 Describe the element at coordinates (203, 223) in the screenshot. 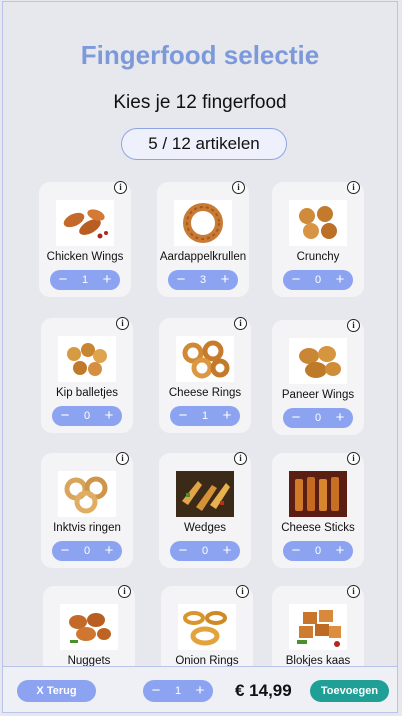

I see `aardappelkrullen-image` at that location.